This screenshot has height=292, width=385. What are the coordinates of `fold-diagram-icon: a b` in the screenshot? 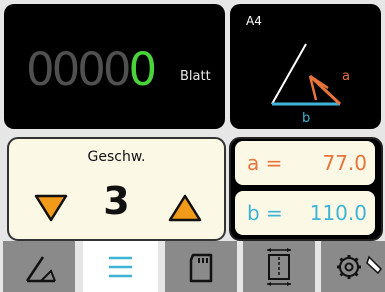 It's located at (310, 84).